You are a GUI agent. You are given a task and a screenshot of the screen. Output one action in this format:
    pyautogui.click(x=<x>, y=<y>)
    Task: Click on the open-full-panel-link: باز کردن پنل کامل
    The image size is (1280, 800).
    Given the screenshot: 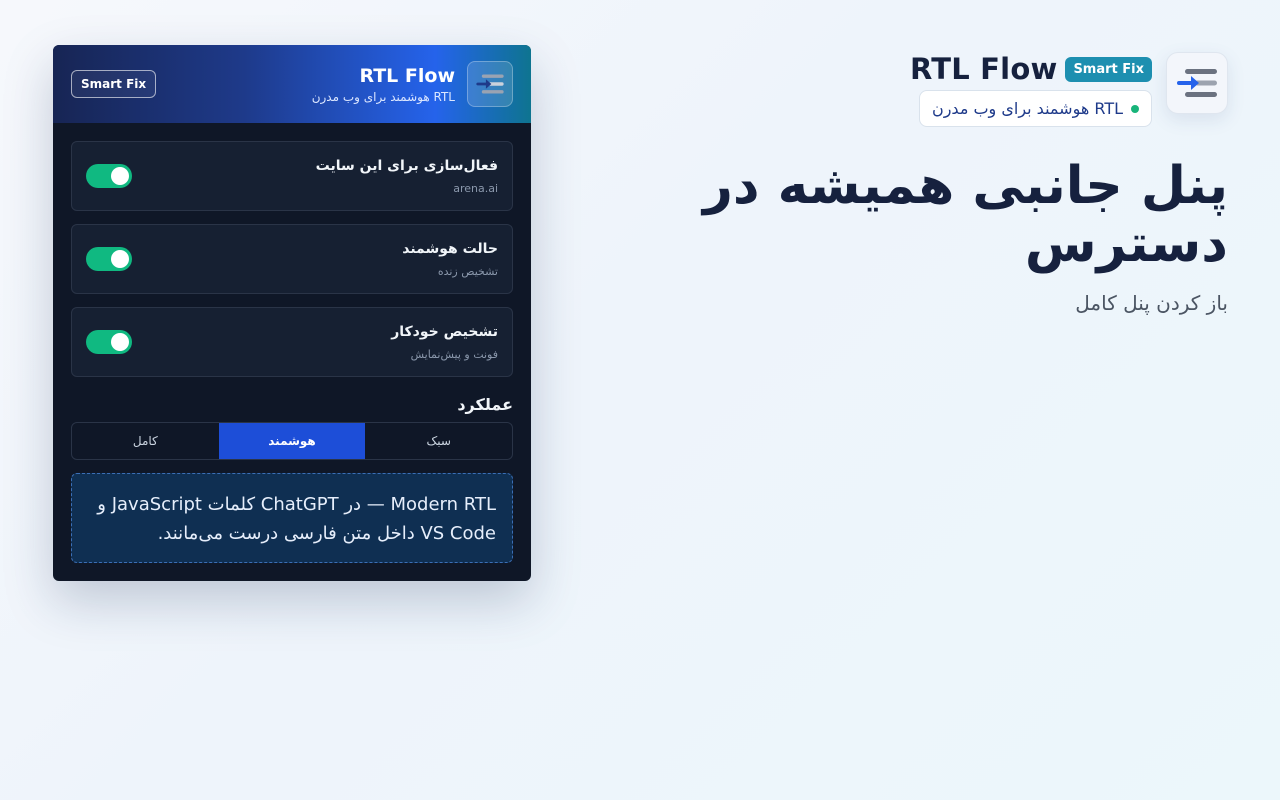 What is the action you would take?
    pyautogui.click(x=918, y=303)
    